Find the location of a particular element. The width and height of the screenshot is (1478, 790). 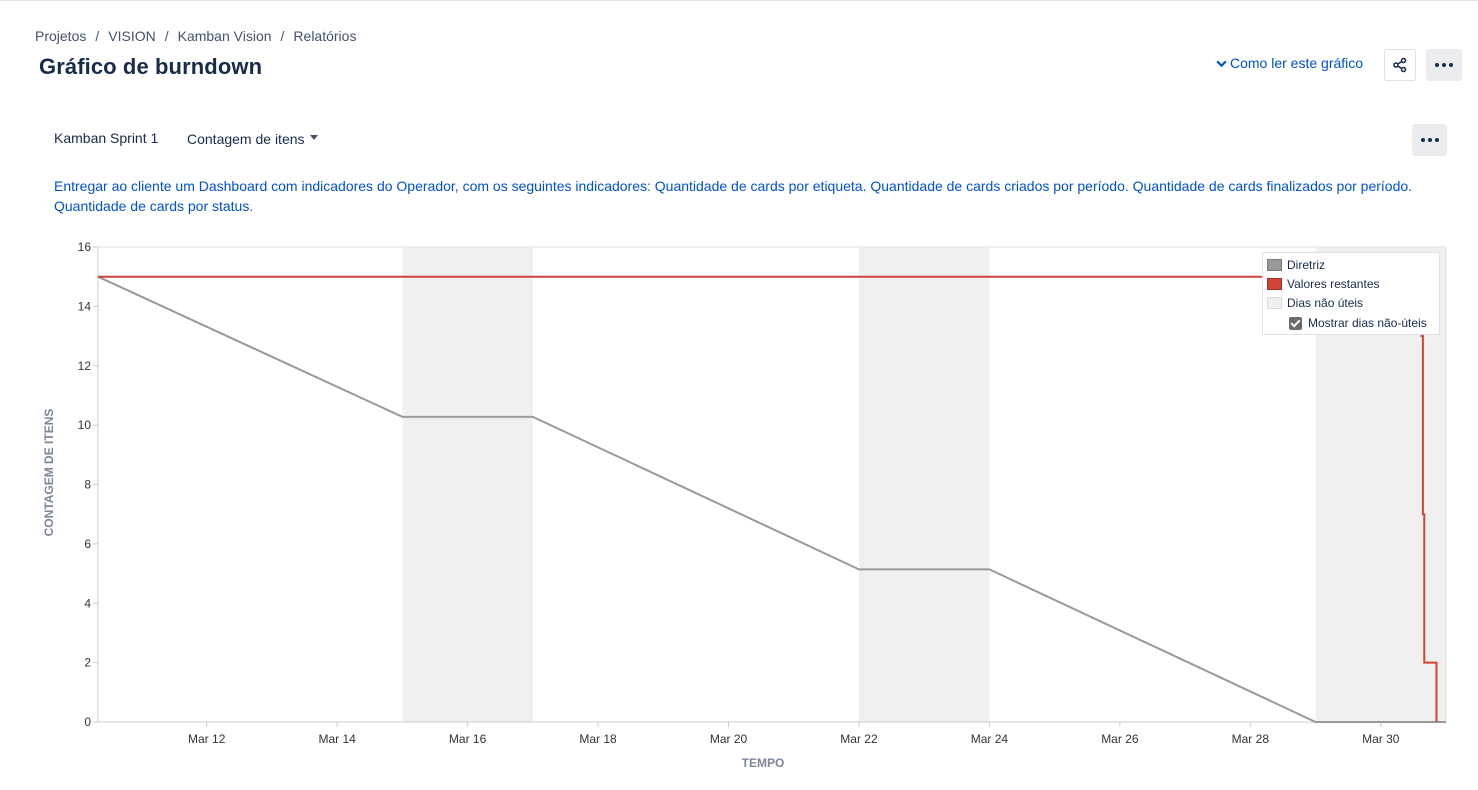

show-non-working-label: Mostrar dias não-úteis is located at coordinates (1367, 323).